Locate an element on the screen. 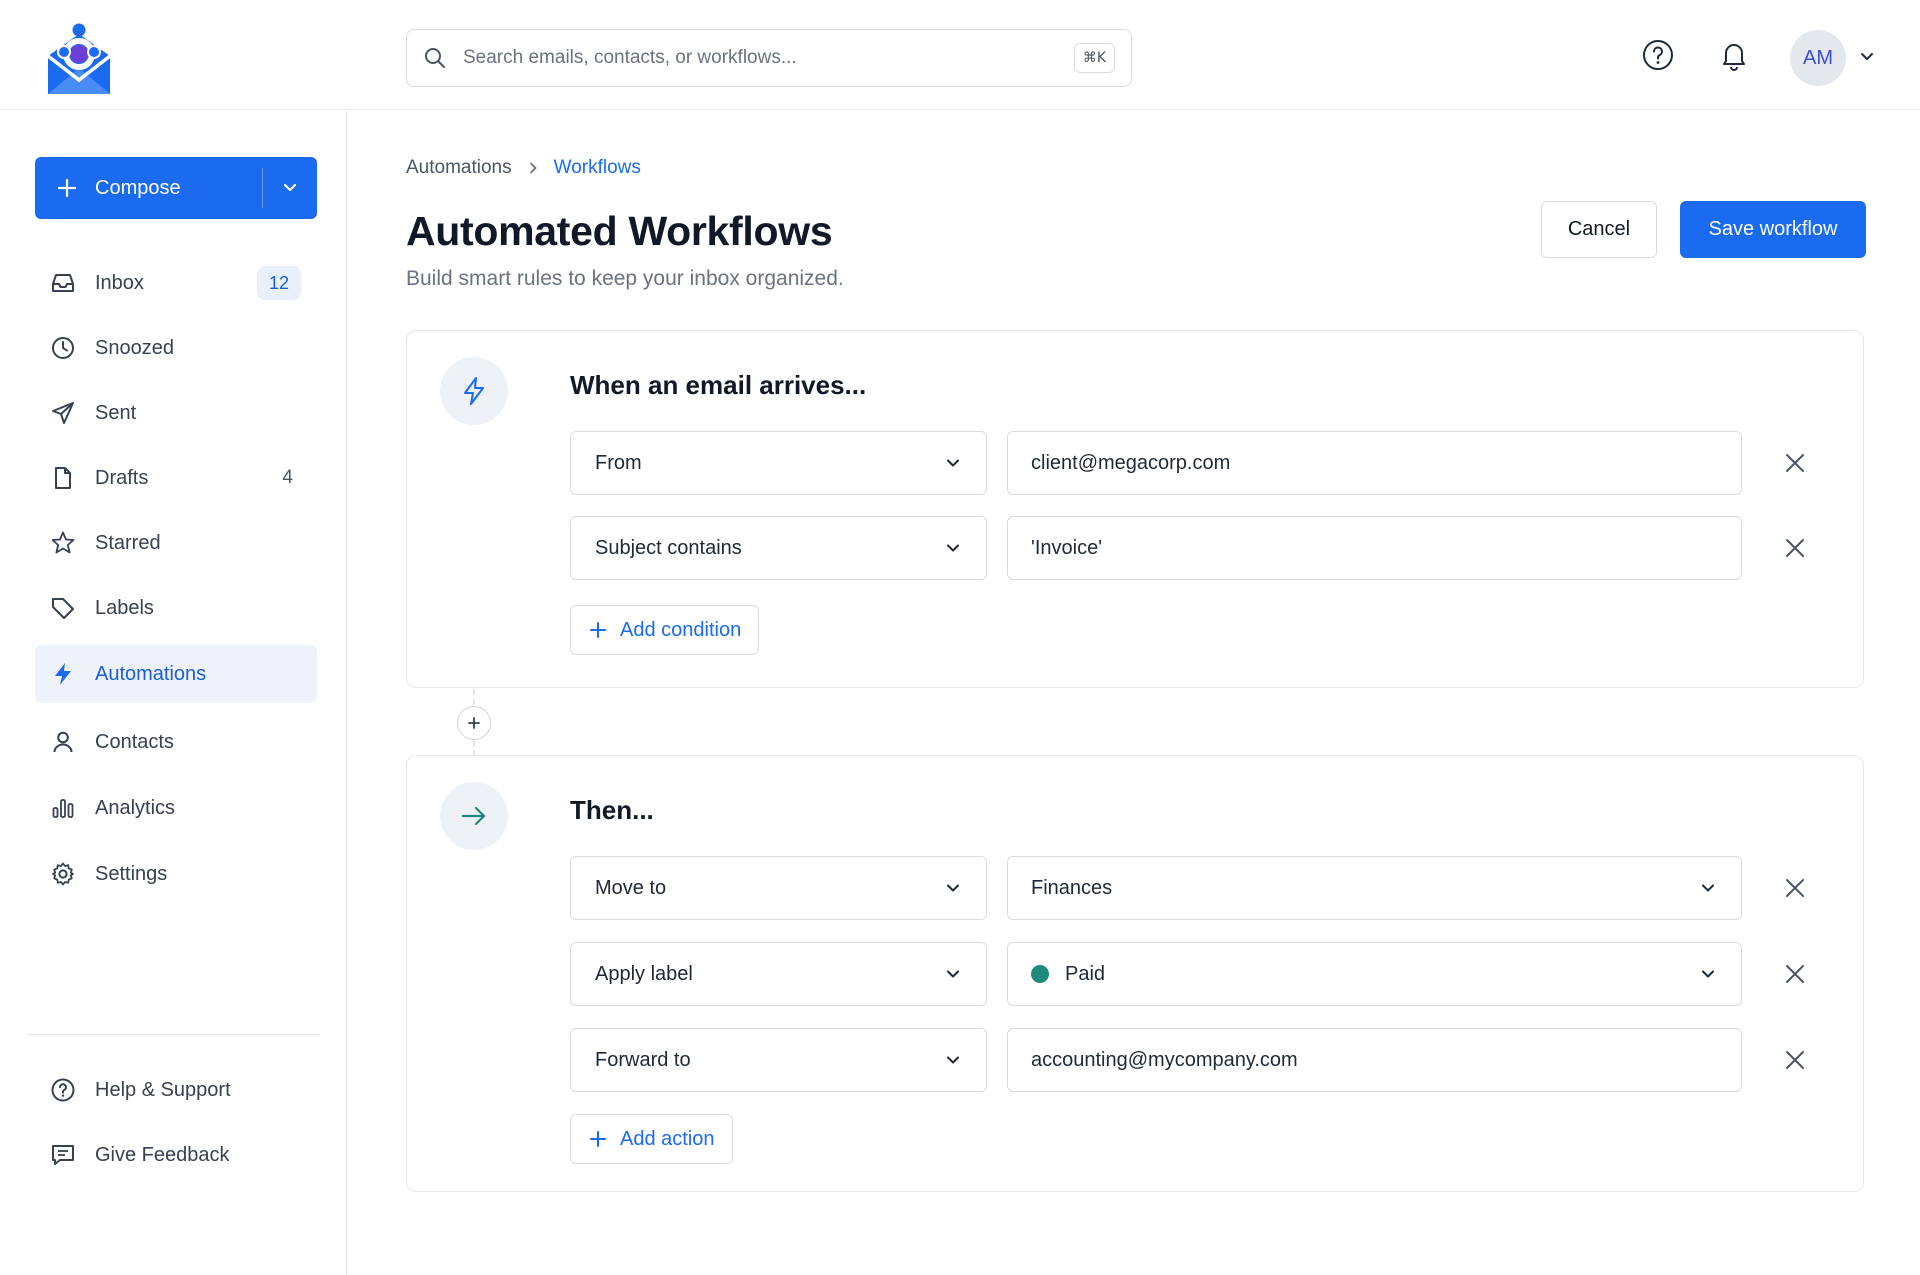  compose-button: Compose is located at coordinates (176, 188).